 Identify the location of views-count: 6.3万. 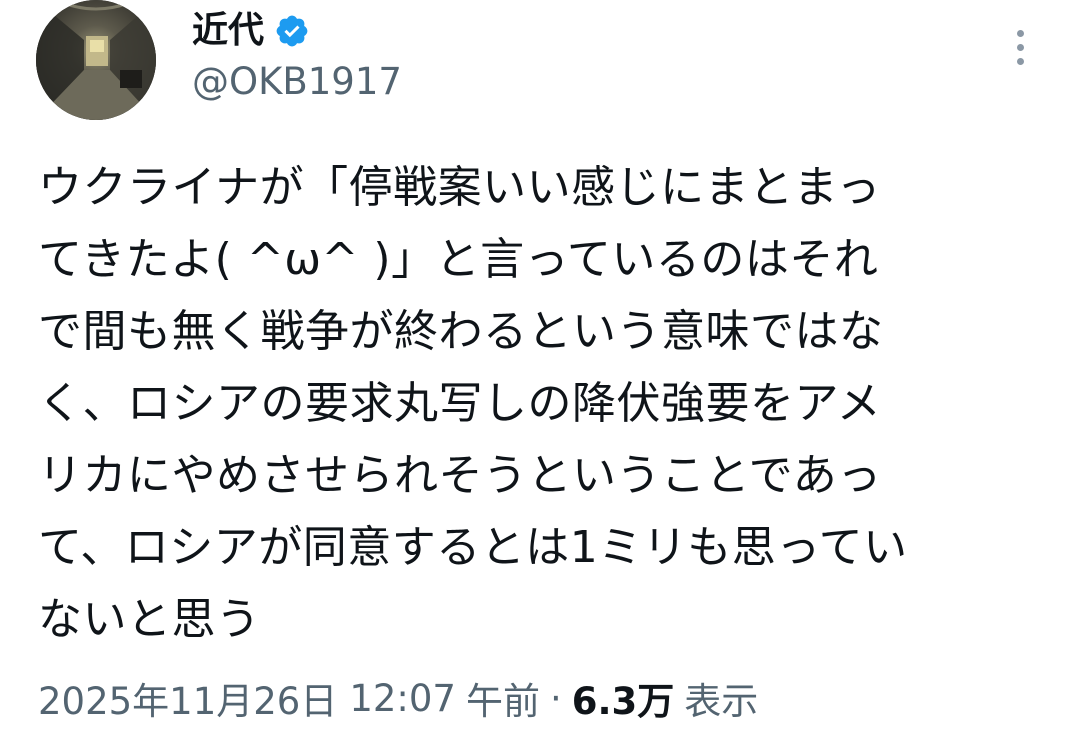
(623, 698).